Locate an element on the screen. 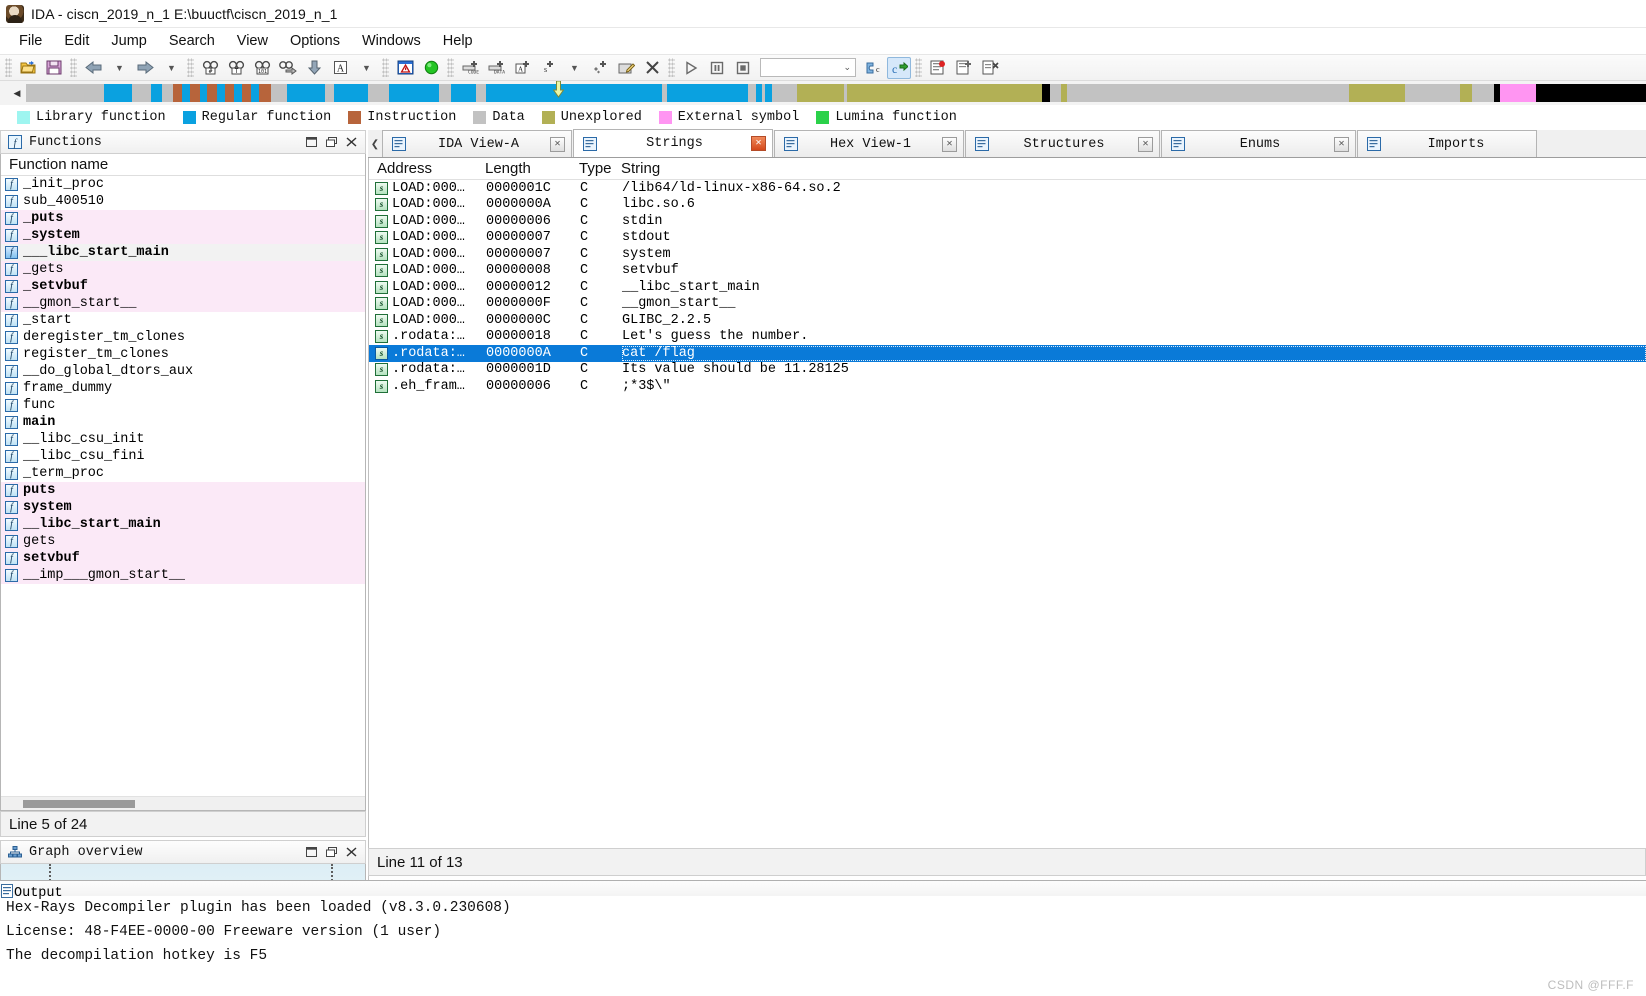  function-list-item: f sub_400510 is located at coordinates (183, 201).